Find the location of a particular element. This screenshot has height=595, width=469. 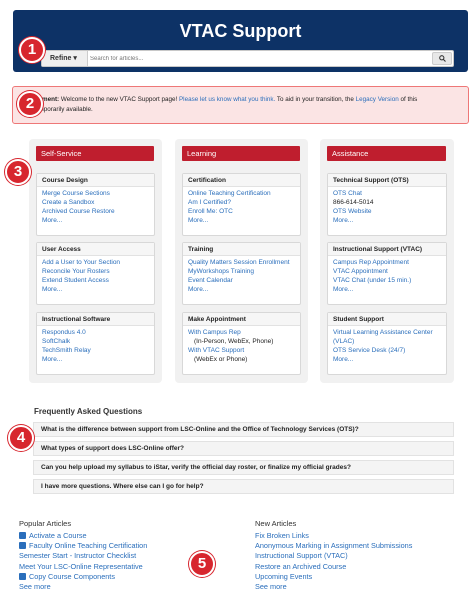

card-title: User Access is located at coordinates (95, 249).